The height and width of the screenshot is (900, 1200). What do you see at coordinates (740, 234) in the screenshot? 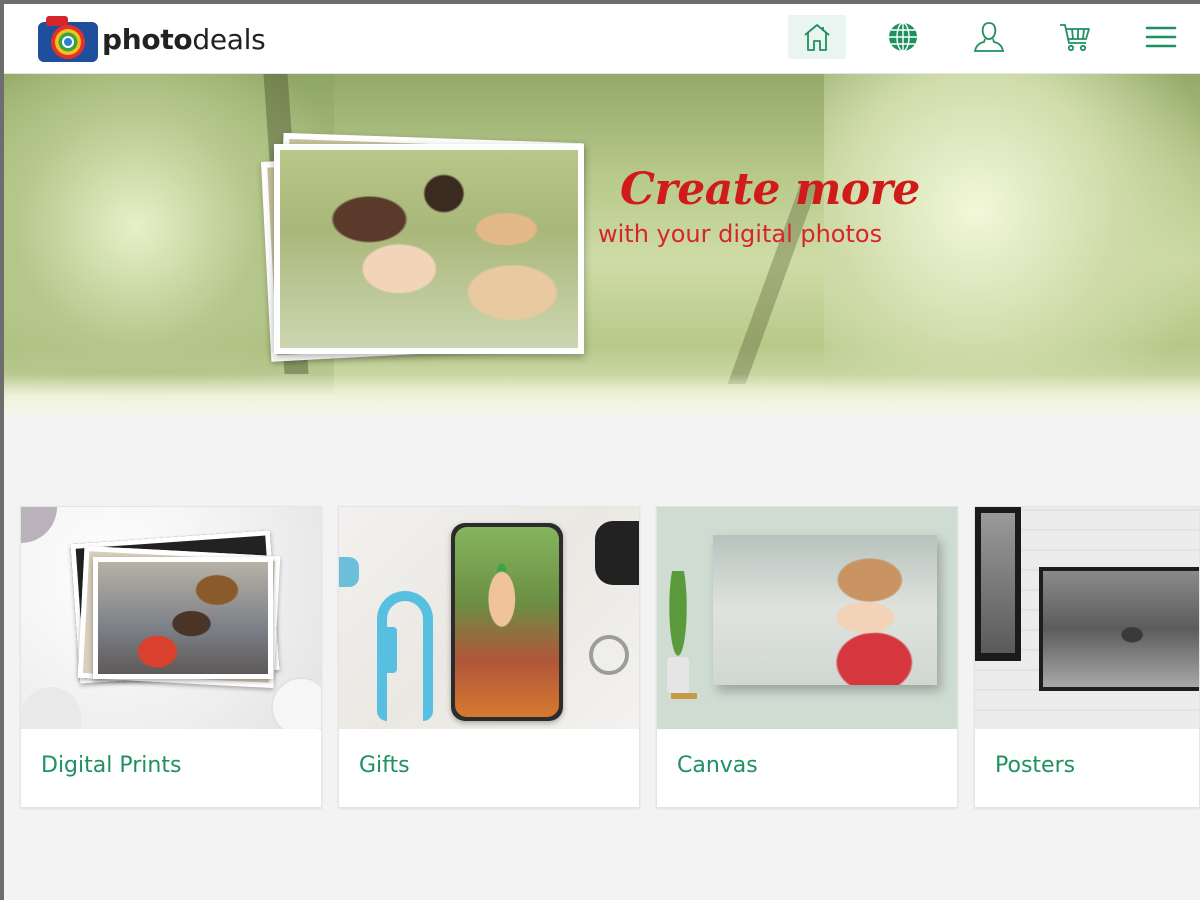
I see `hero-subtitle: with your digital photos` at bounding box center [740, 234].